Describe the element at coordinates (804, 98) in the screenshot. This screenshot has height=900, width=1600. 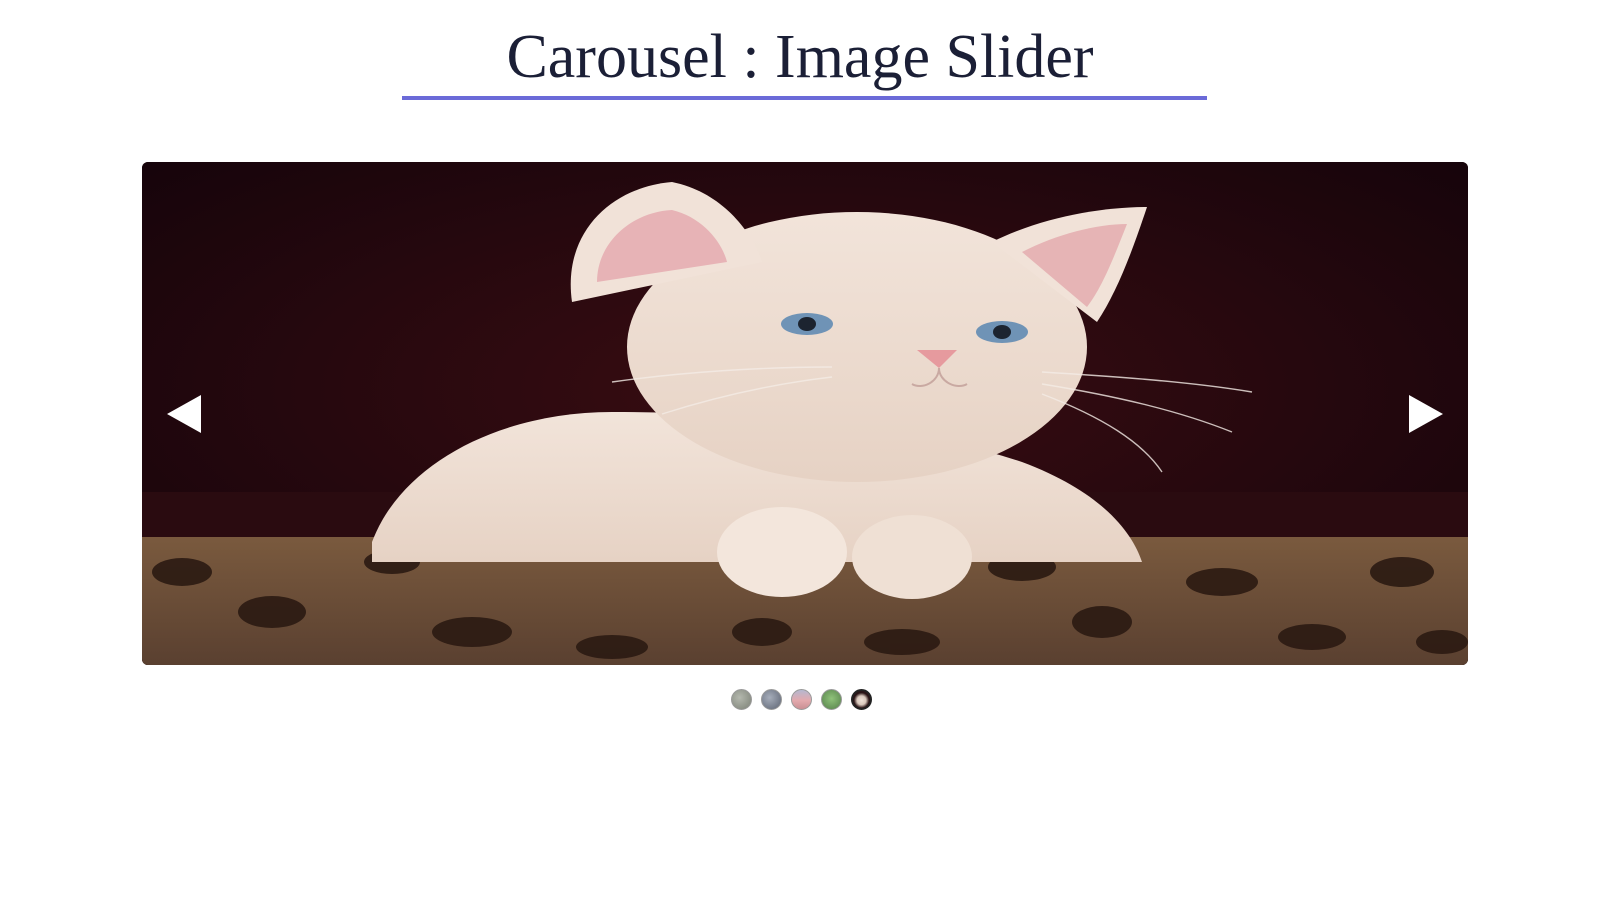
I see `title-underline` at that location.